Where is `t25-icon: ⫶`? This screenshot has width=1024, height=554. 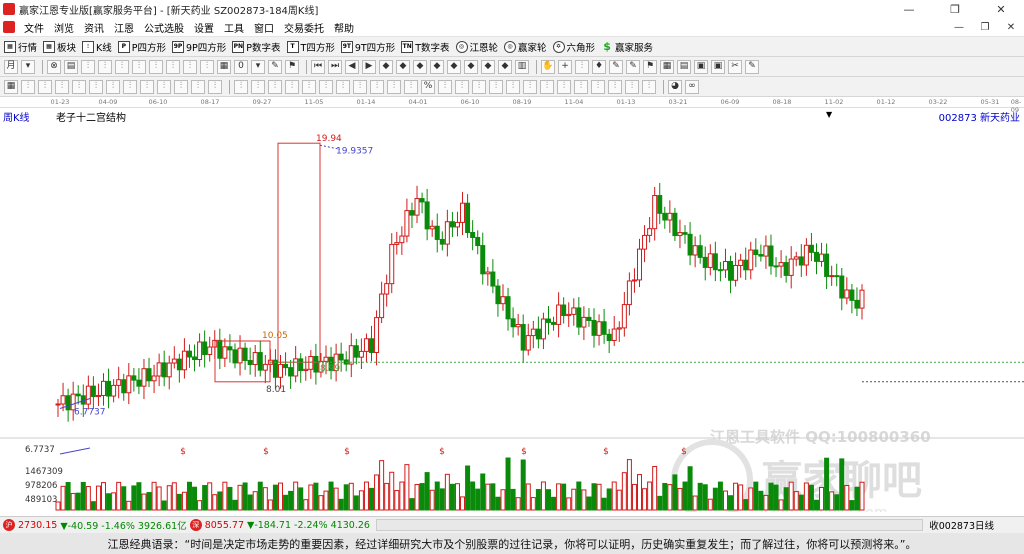 t25-icon: ⫶ is located at coordinates (445, 86).